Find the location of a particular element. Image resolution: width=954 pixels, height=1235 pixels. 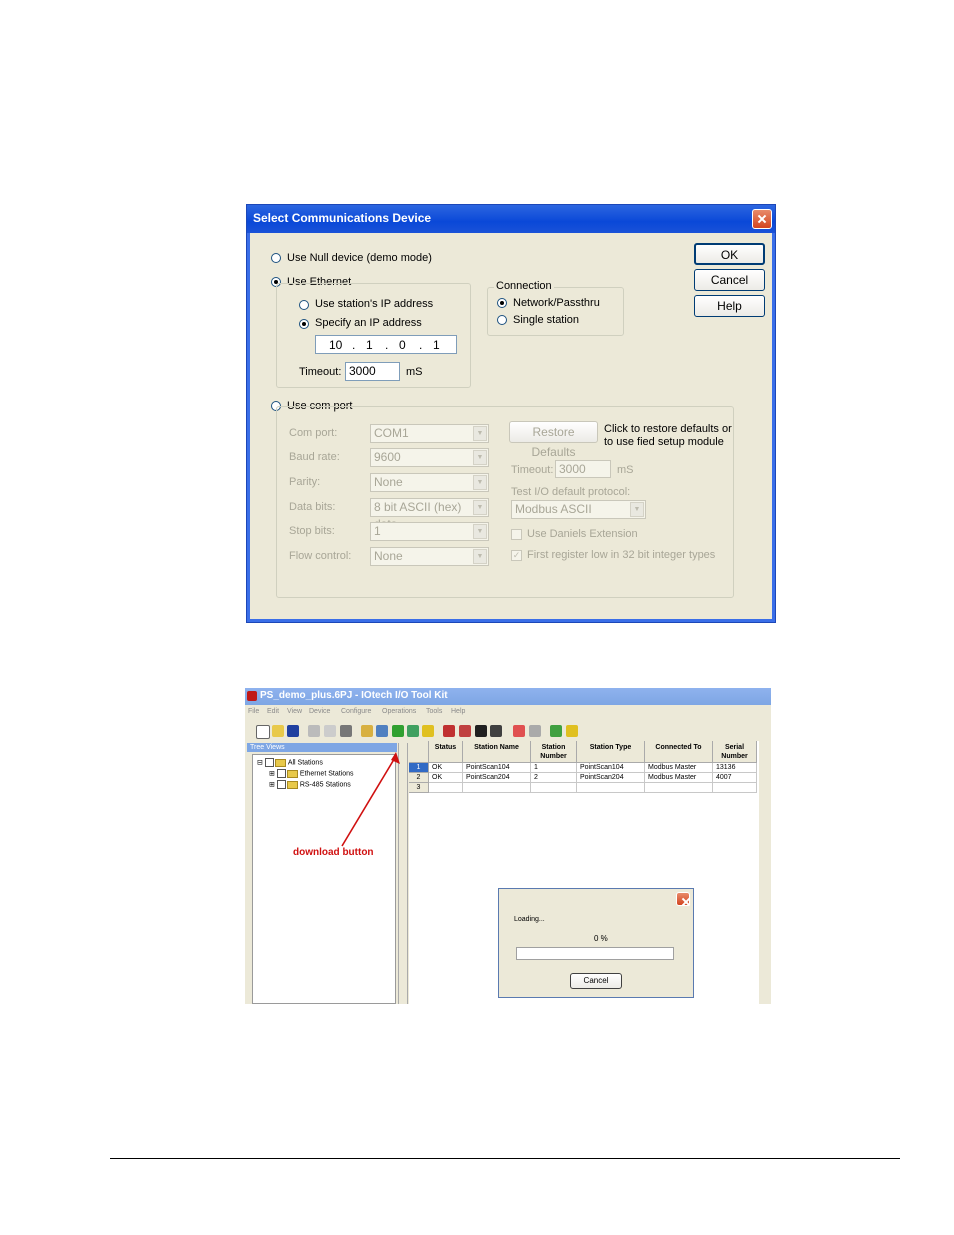

header-status: Status is located at coordinates (446, 752).